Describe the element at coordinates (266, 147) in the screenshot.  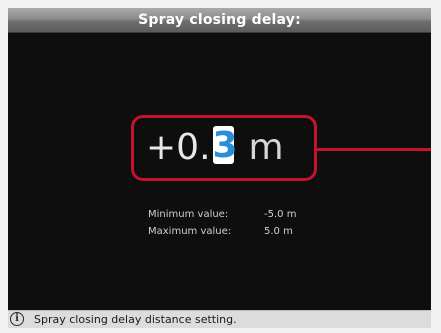
I see `value-unit: m` at that location.